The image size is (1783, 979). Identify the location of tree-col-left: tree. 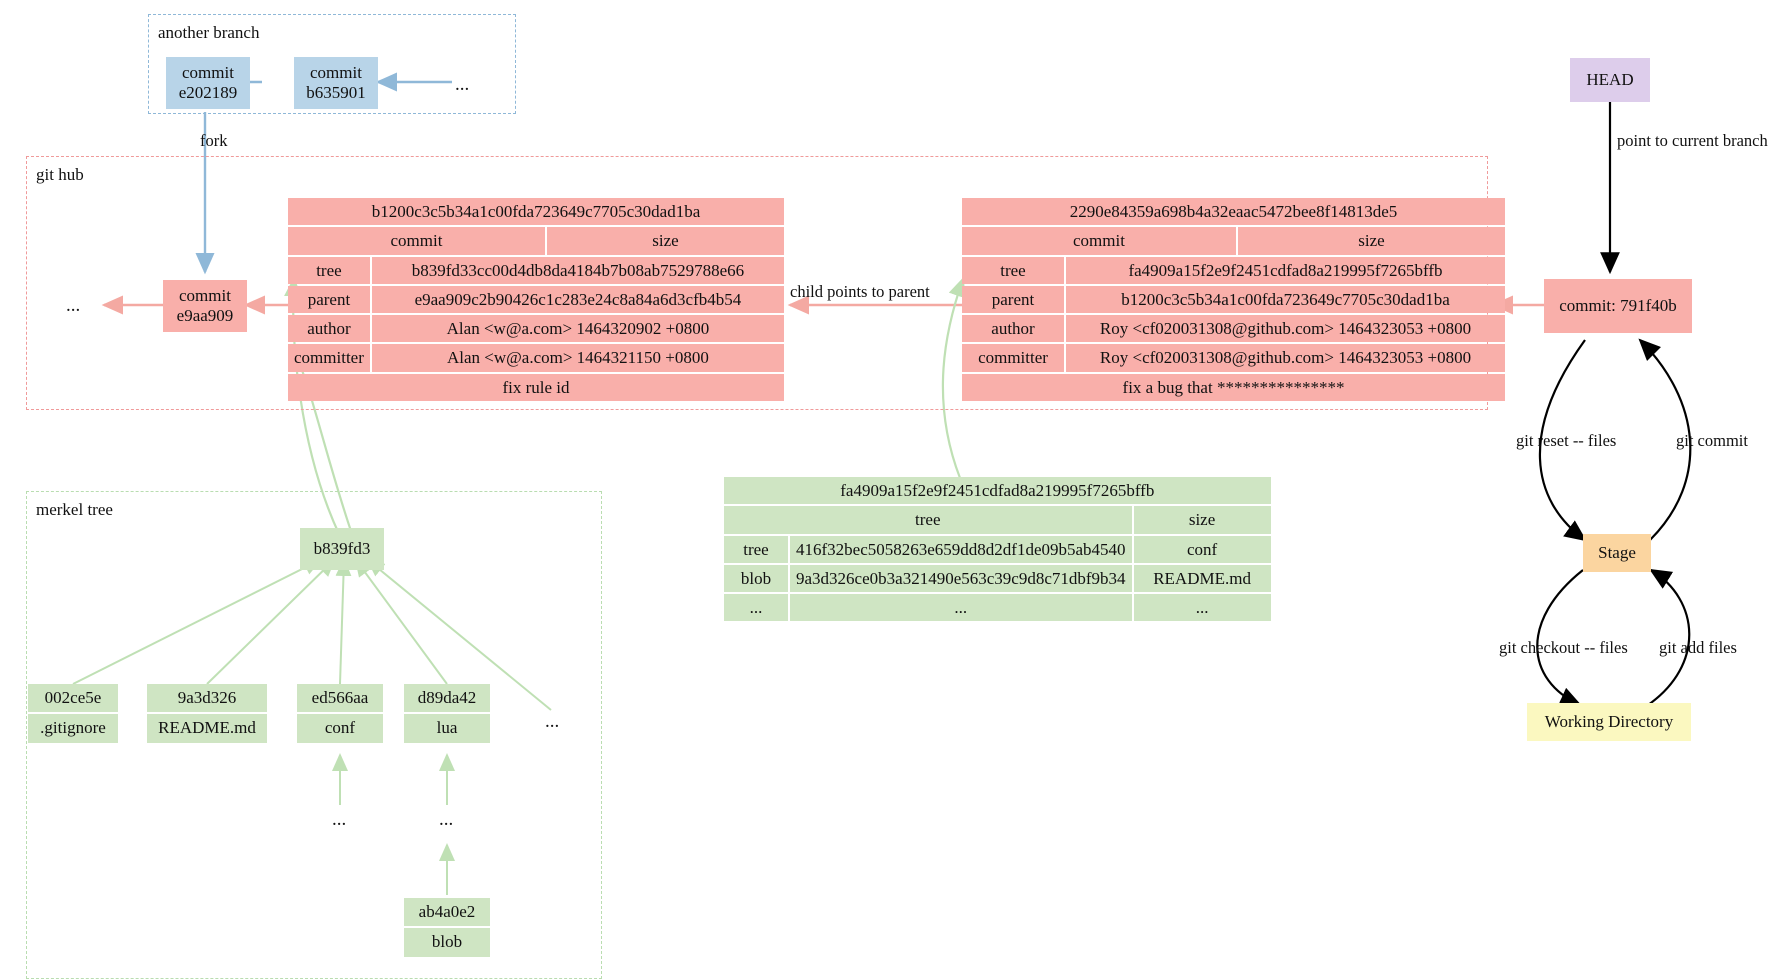
(928, 520).